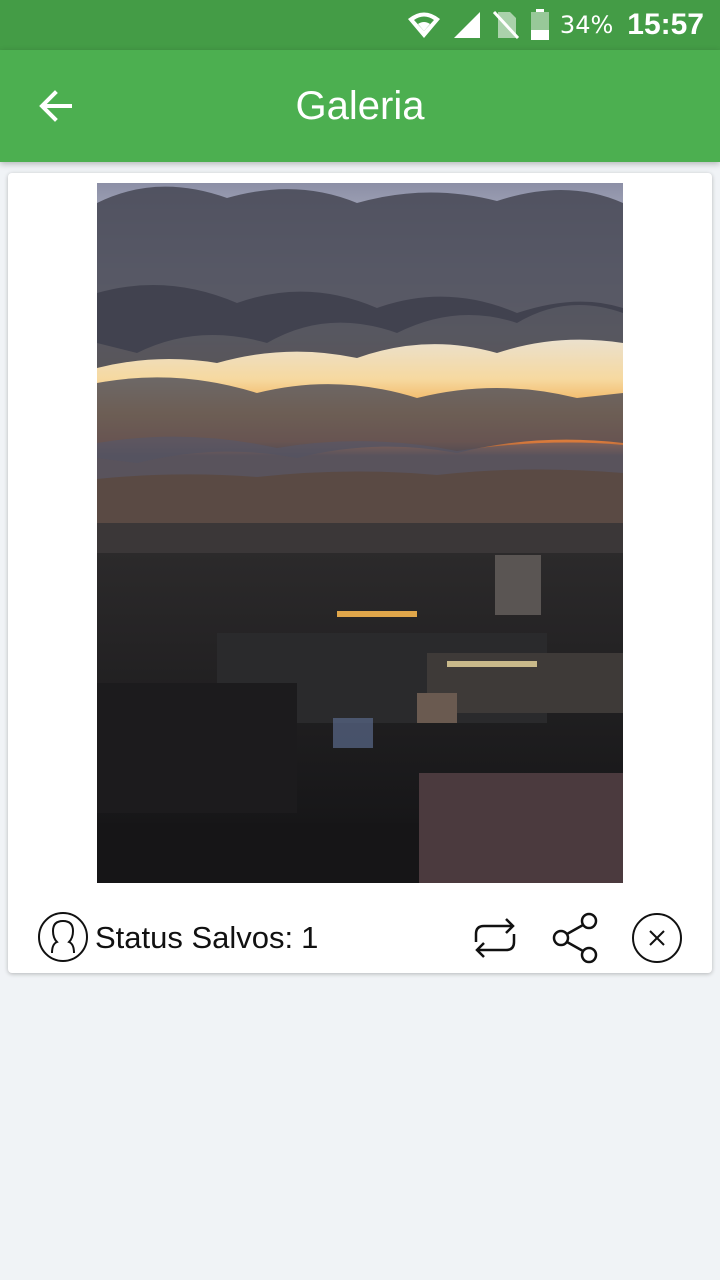  Describe the element at coordinates (63, 937) in the screenshot. I see `person-icon` at that location.